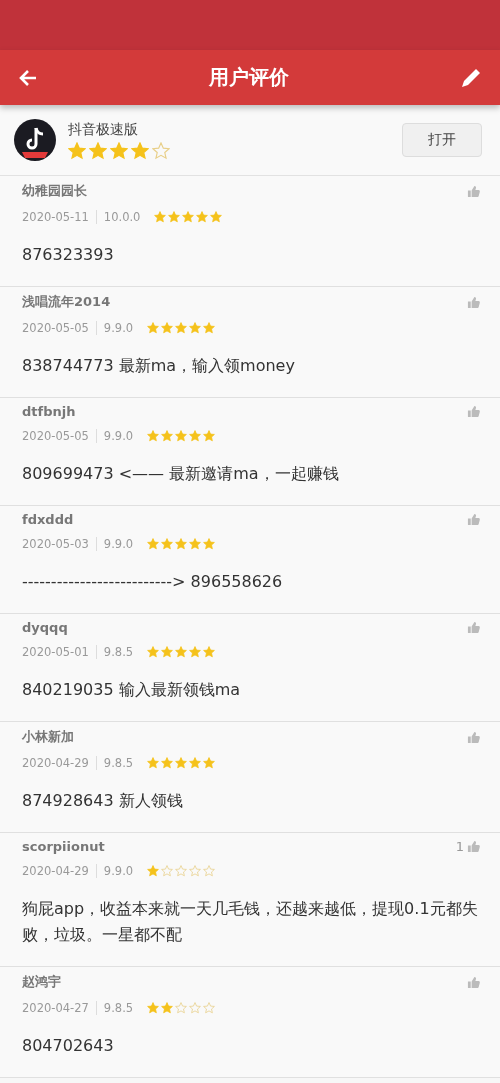 Image resolution: width=500 pixels, height=1083 pixels. Describe the element at coordinates (41, 982) in the screenshot. I see `user-name: 赵鸿宇` at that location.